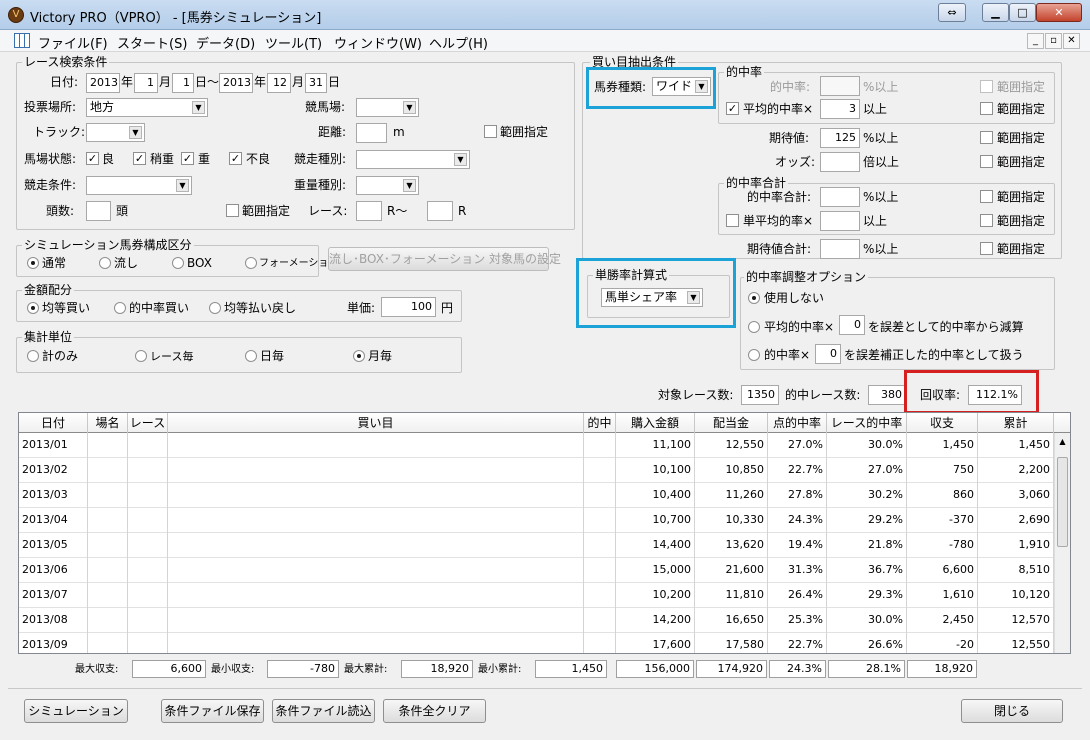 The width and height of the screenshot is (1090, 740). What do you see at coordinates (1012, 711) in the screenshot?
I see `close-button: 閉じる` at bounding box center [1012, 711].